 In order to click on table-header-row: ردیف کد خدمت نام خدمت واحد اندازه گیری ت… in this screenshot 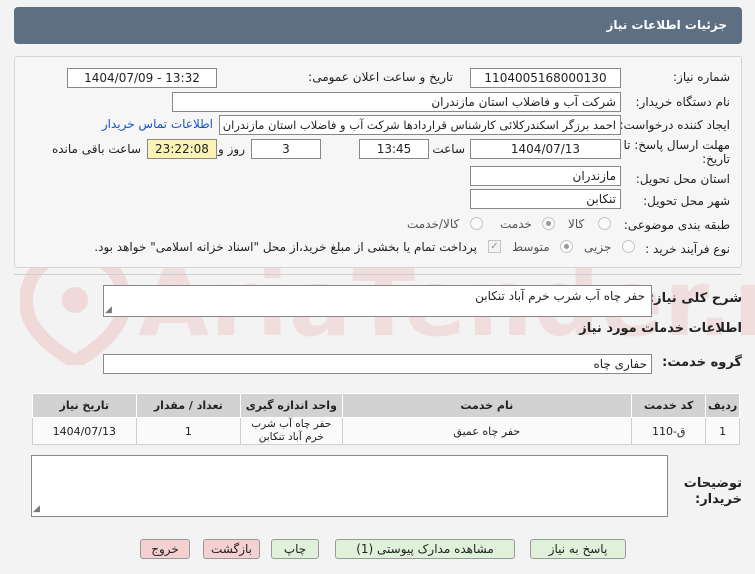, I will do `click(386, 405)`.